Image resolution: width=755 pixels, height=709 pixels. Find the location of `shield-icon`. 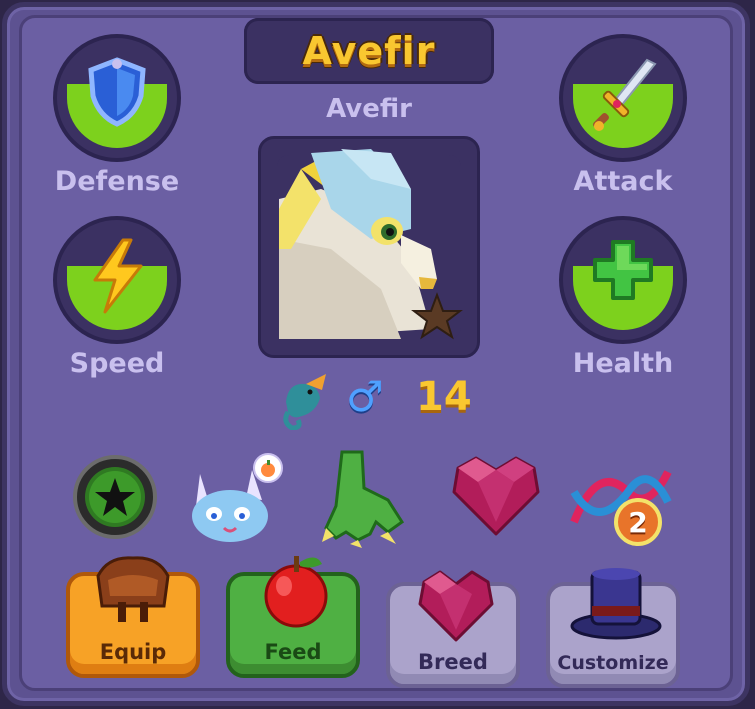

shield-icon is located at coordinates (117, 103).